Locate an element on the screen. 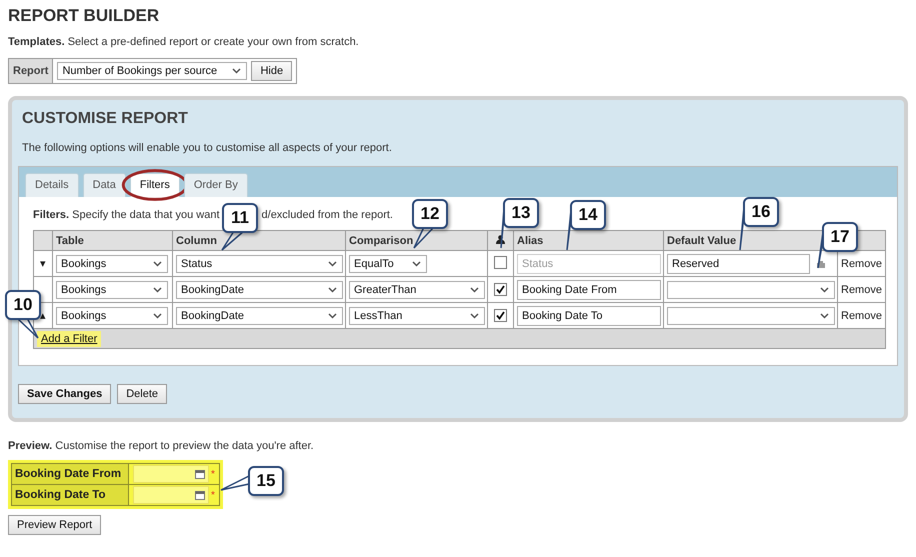 This screenshot has width=916, height=557. tab: Filters is located at coordinates (155, 185).